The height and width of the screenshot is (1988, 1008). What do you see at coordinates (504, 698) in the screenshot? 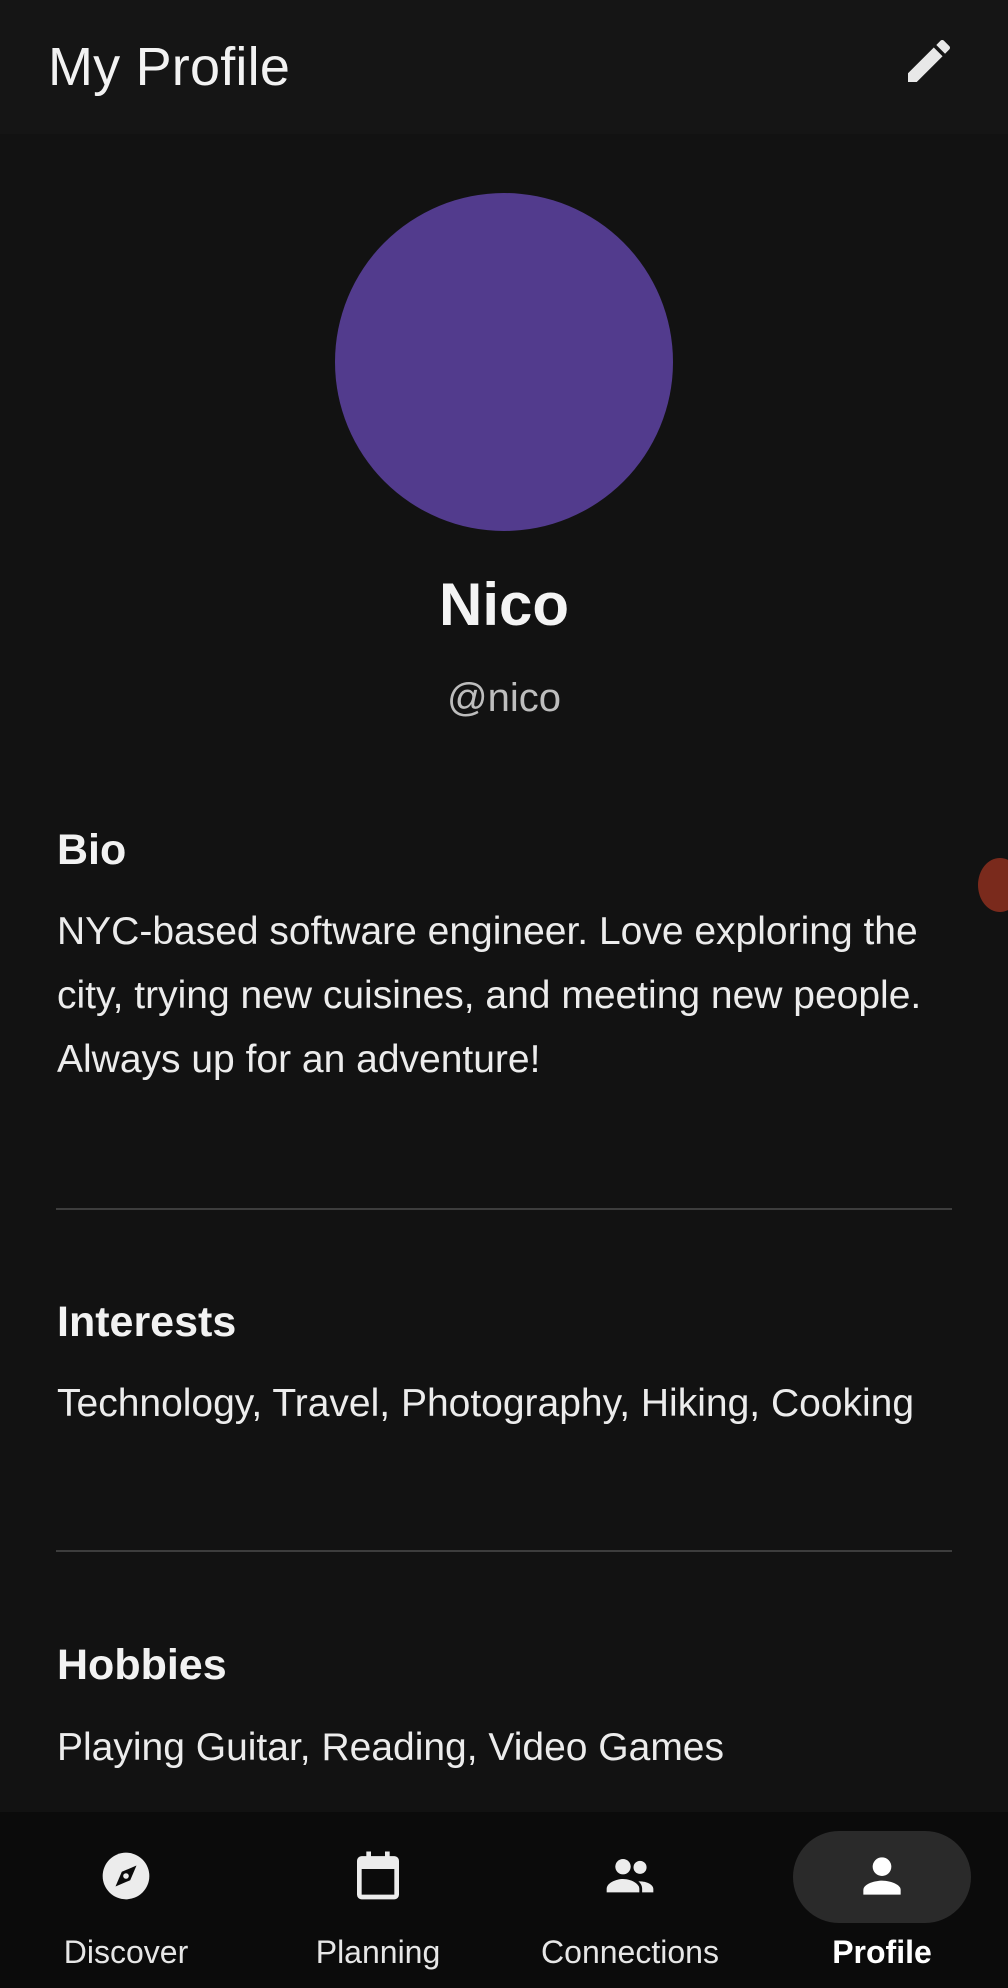
I see `profile-handle: @nico` at bounding box center [504, 698].